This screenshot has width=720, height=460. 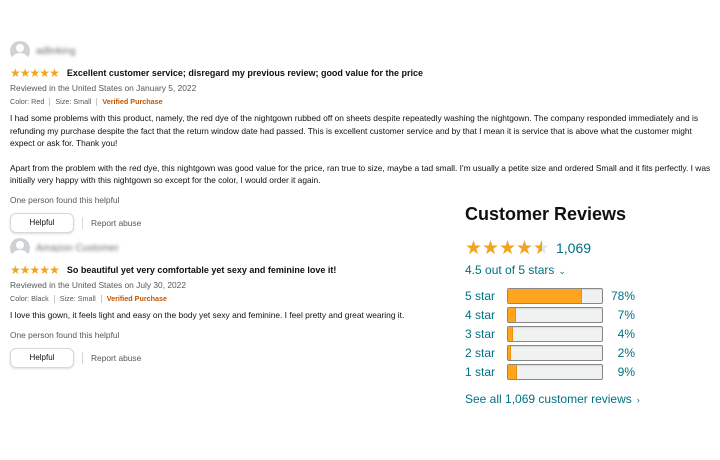 What do you see at coordinates (55, 51) in the screenshot?
I see `reviewer-name: adlinking` at bounding box center [55, 51].